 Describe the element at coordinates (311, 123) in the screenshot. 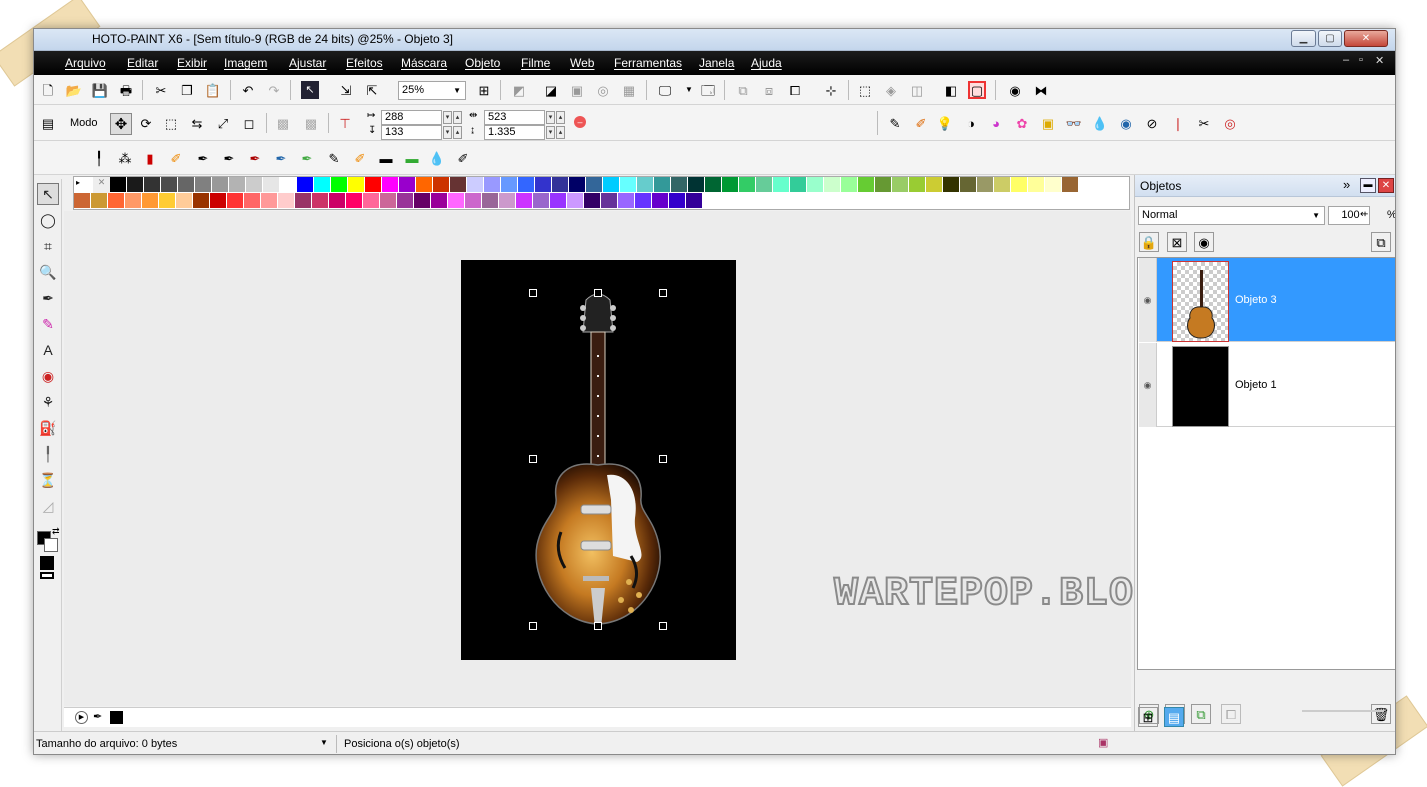

I see `apply-icon: ▩` at that location.